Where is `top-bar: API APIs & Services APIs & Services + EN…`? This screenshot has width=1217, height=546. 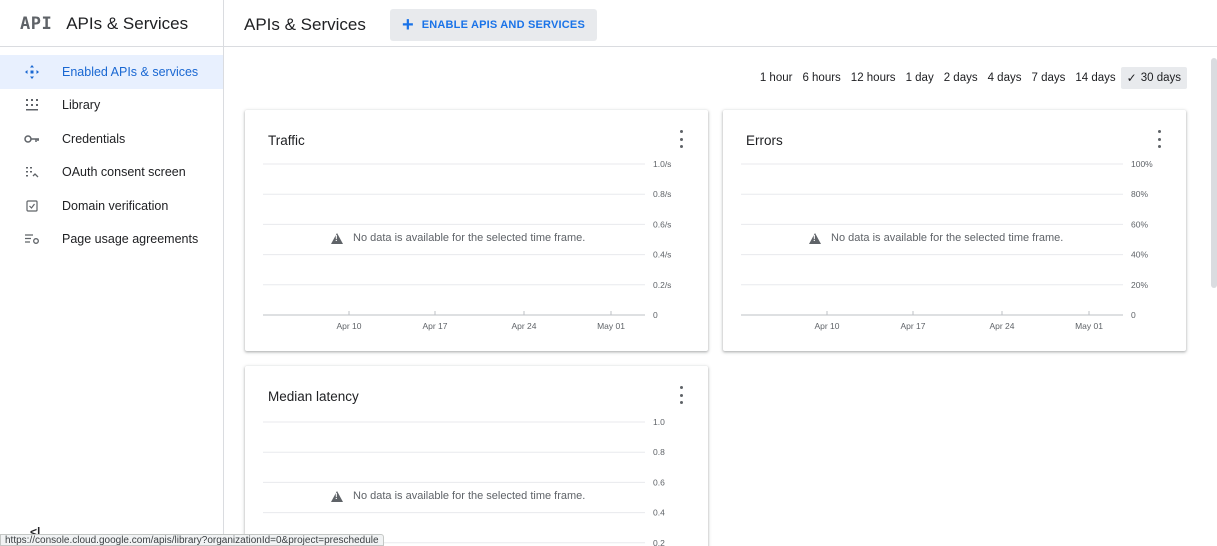
top-bar: API APIs & Services APIs & Services + EN… is located at coordinates (608, 23).